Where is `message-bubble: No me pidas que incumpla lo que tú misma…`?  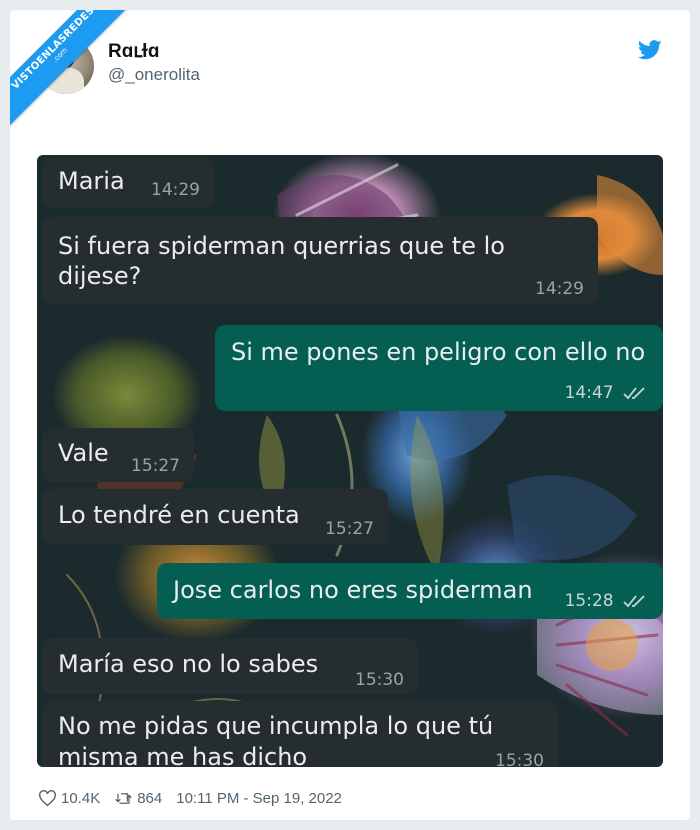
message-bubble: No me pidas que incumpla lo que tú misma… is located at coordinates (300, 734).